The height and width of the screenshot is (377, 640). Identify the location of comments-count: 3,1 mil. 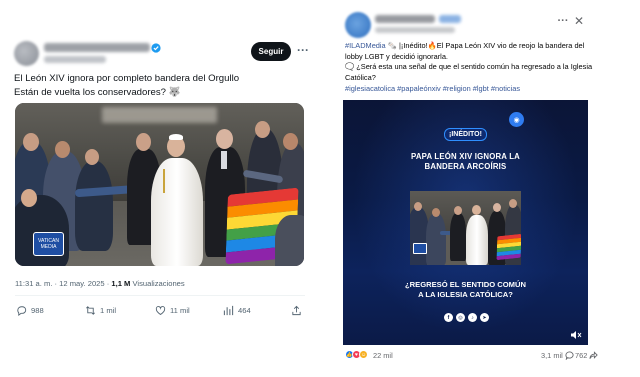
(552, 355).